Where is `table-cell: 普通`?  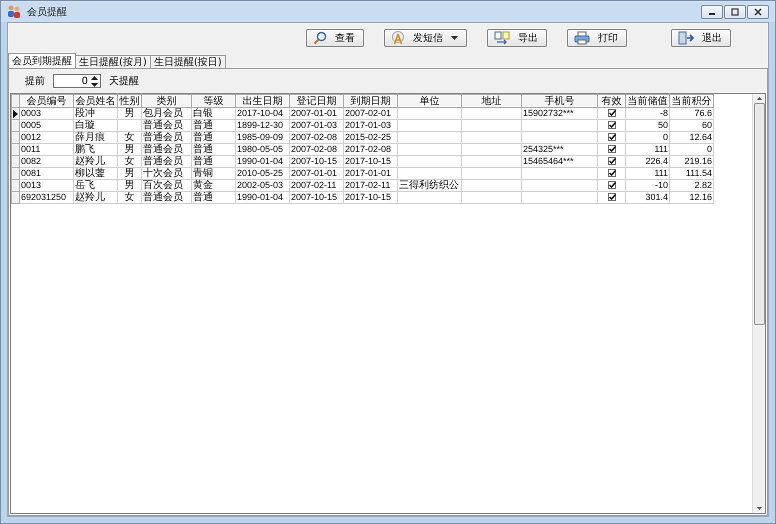 table-cell: 普通 is located at coordinates (214, 150).